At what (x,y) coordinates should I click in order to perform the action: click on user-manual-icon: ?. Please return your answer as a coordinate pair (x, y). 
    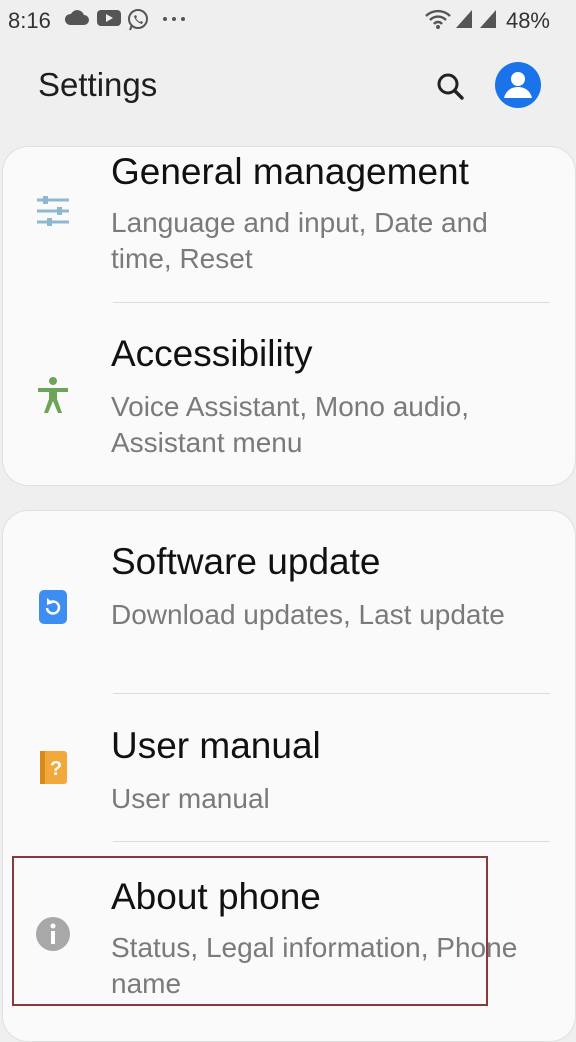
    Looking at the image, I should click on (53, 767).